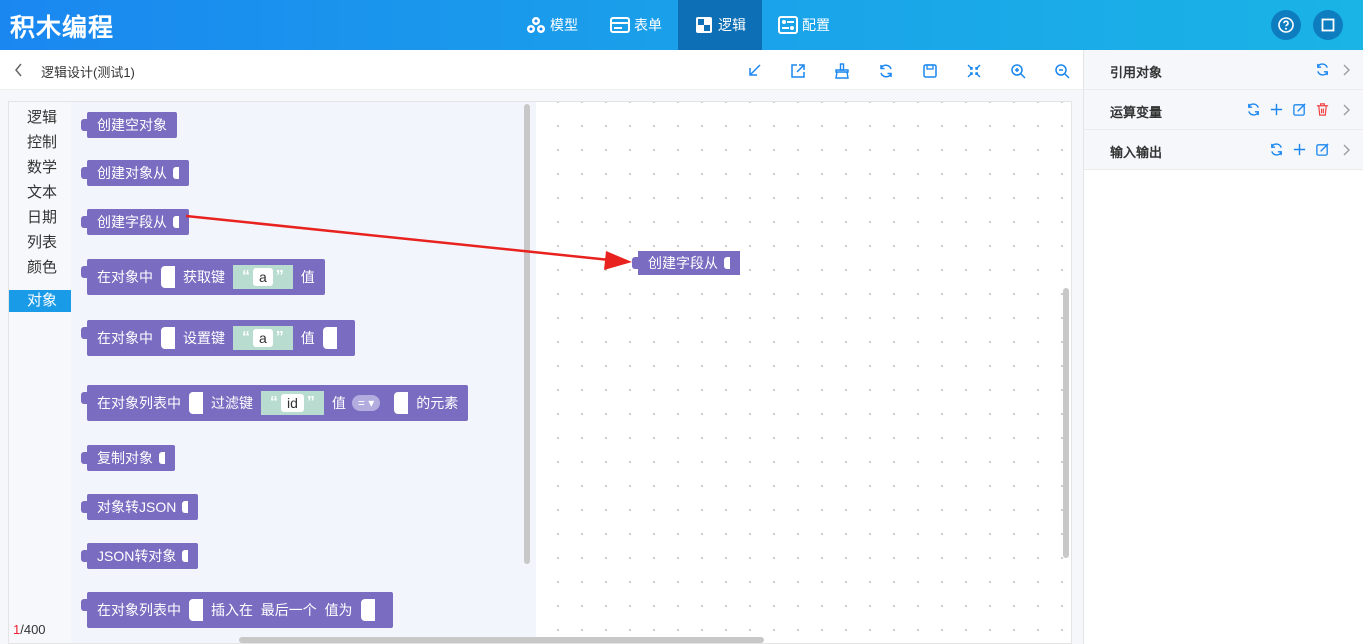 The height and width of the screenshot is (644, 1363). I want to click on block-object-list-filter: 在对象列表中 过滤键 “id” 值 = ▾ 的元素, so click(274, 403).